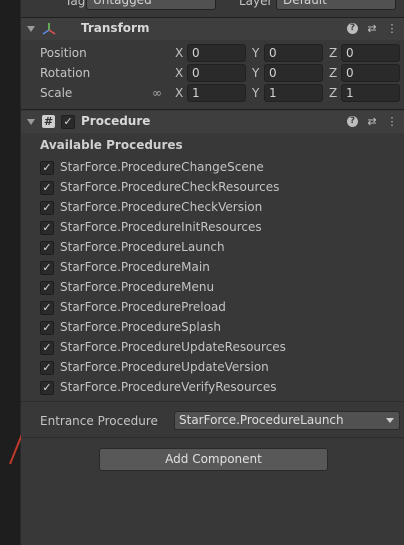  Describe the element at coordinates (370, 73) in the screenshot. I see `rotation-z-field: 0` at that location.